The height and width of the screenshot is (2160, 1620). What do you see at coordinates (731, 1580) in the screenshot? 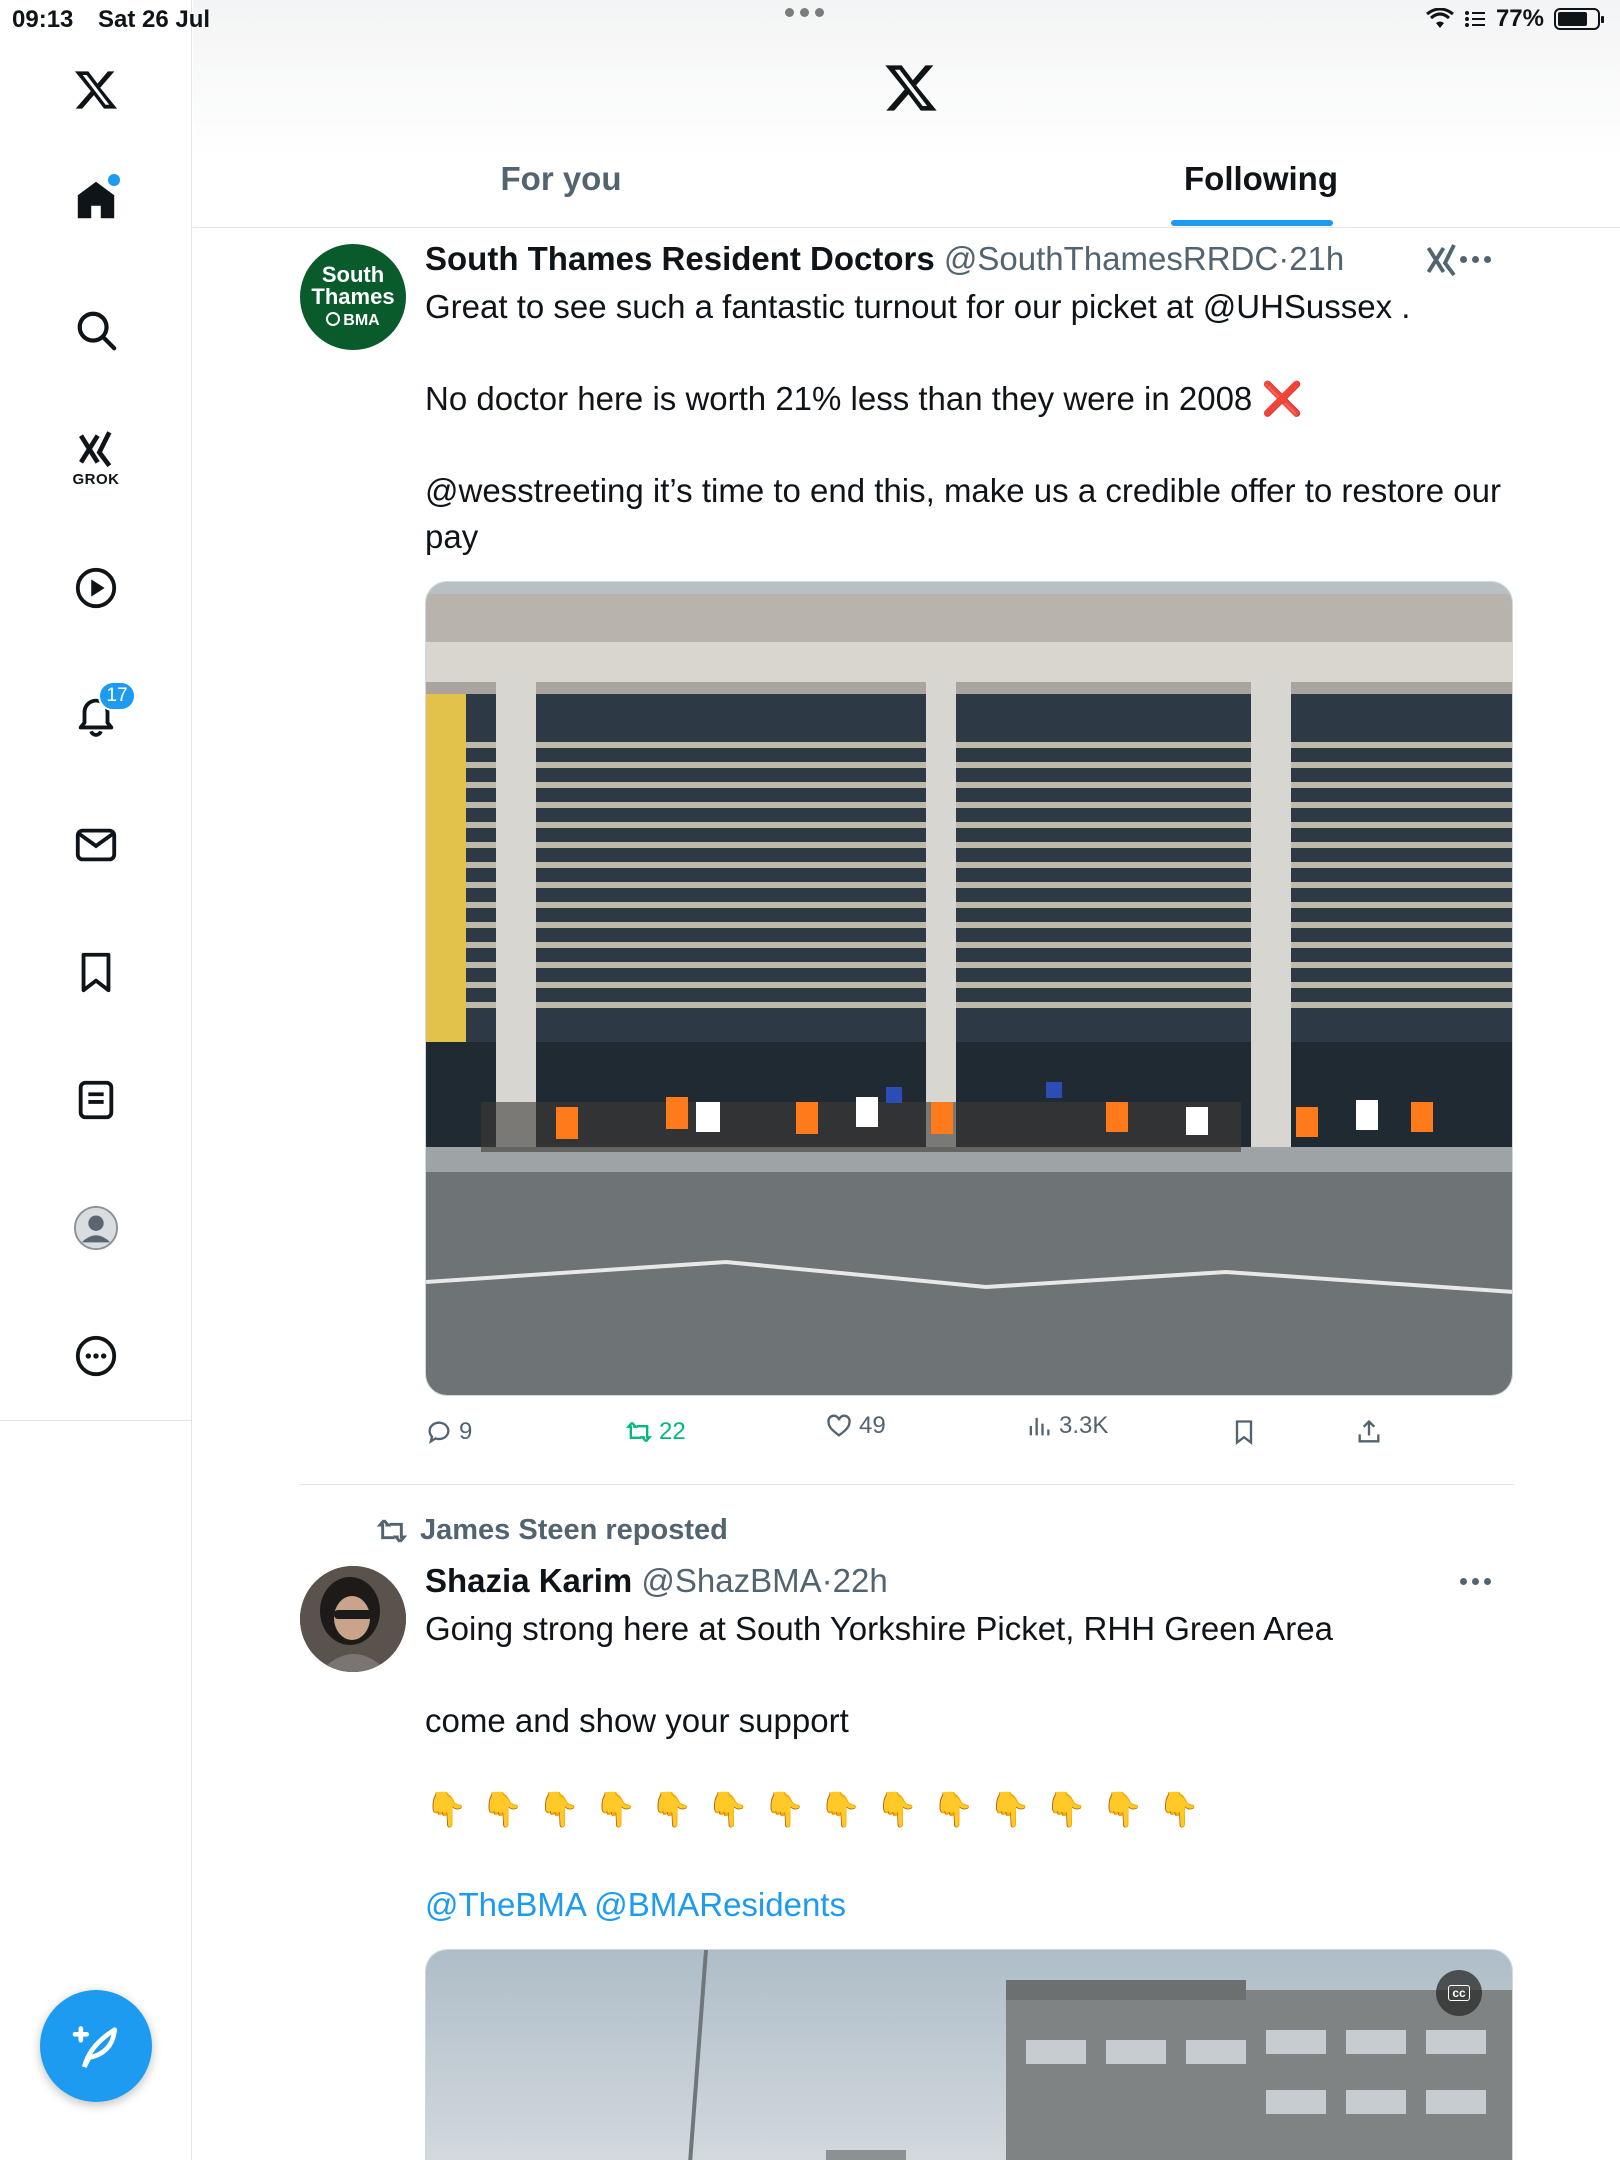
I see `author-handle: @ShazBMA` at bounding box center [731, 1580].